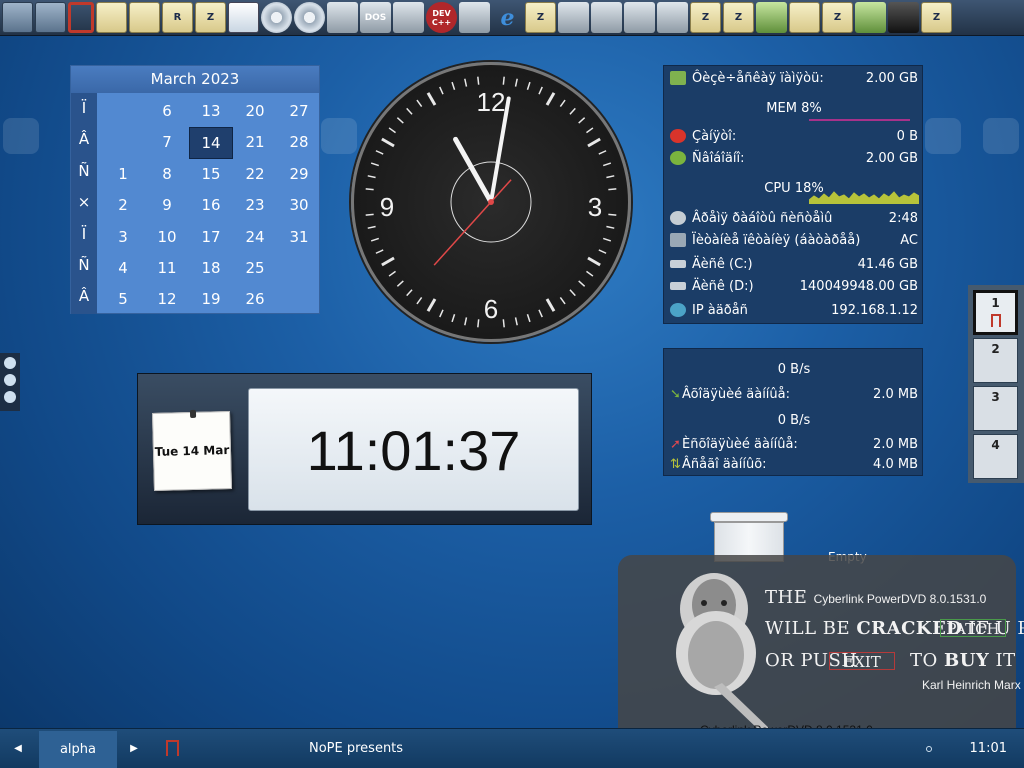 The height and width of the screenshot is (768, 1024). What do you see at coordinates (995, 303) in the screenshot?
I see `pager-desktop-number: 1` at bounding box center [995, 303].